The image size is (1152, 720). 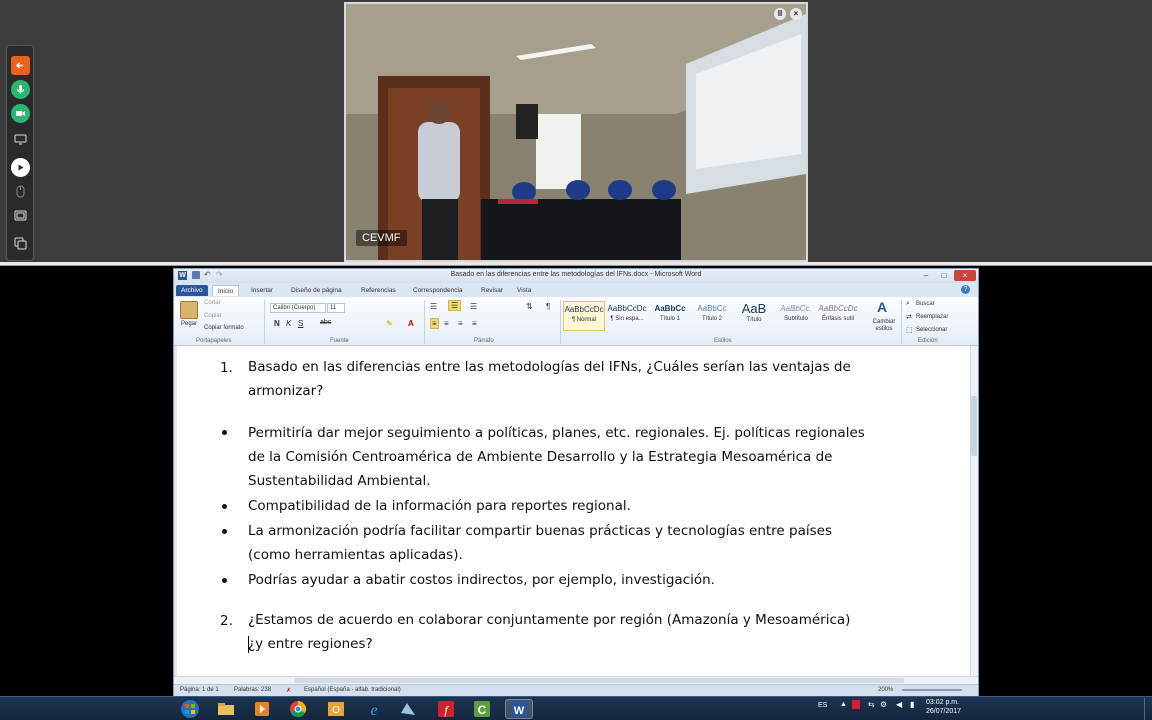 What do you see at coordinates (932, 690) in the screenshot?
I see `zoom-slider` at bounding box center [932, 690].